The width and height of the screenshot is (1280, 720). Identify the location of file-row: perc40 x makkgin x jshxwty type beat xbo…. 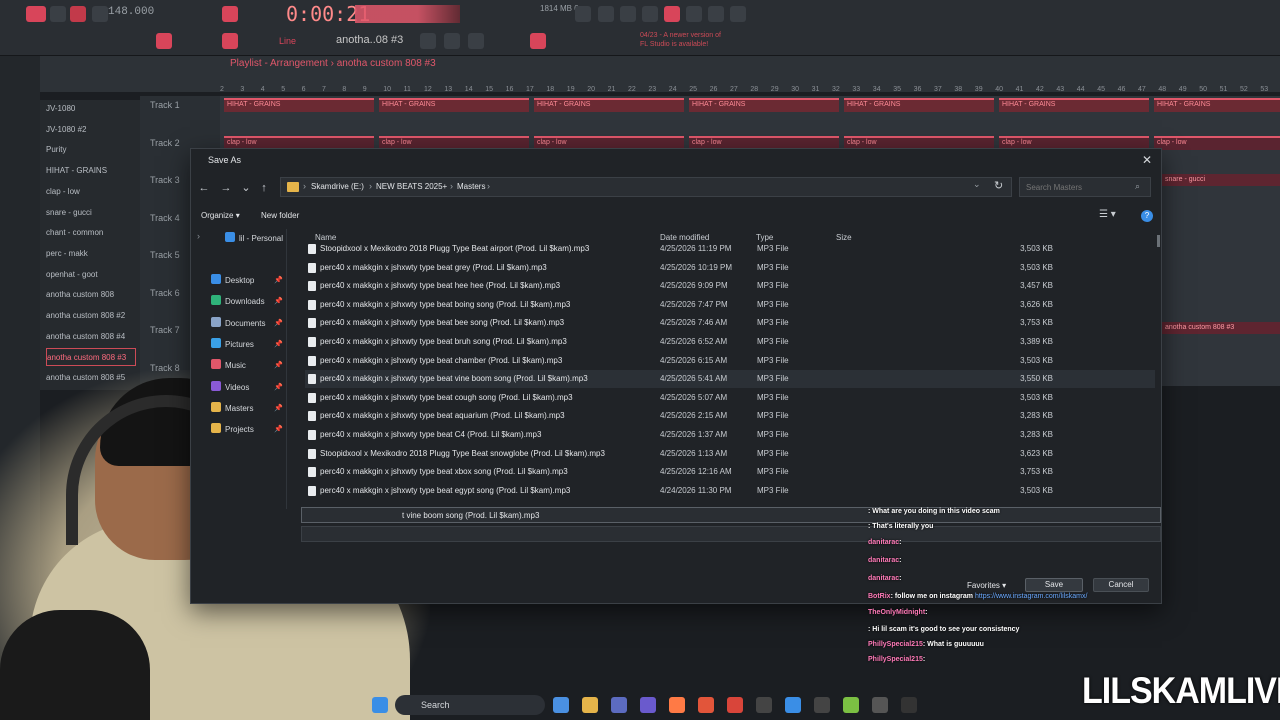
(730, 472).